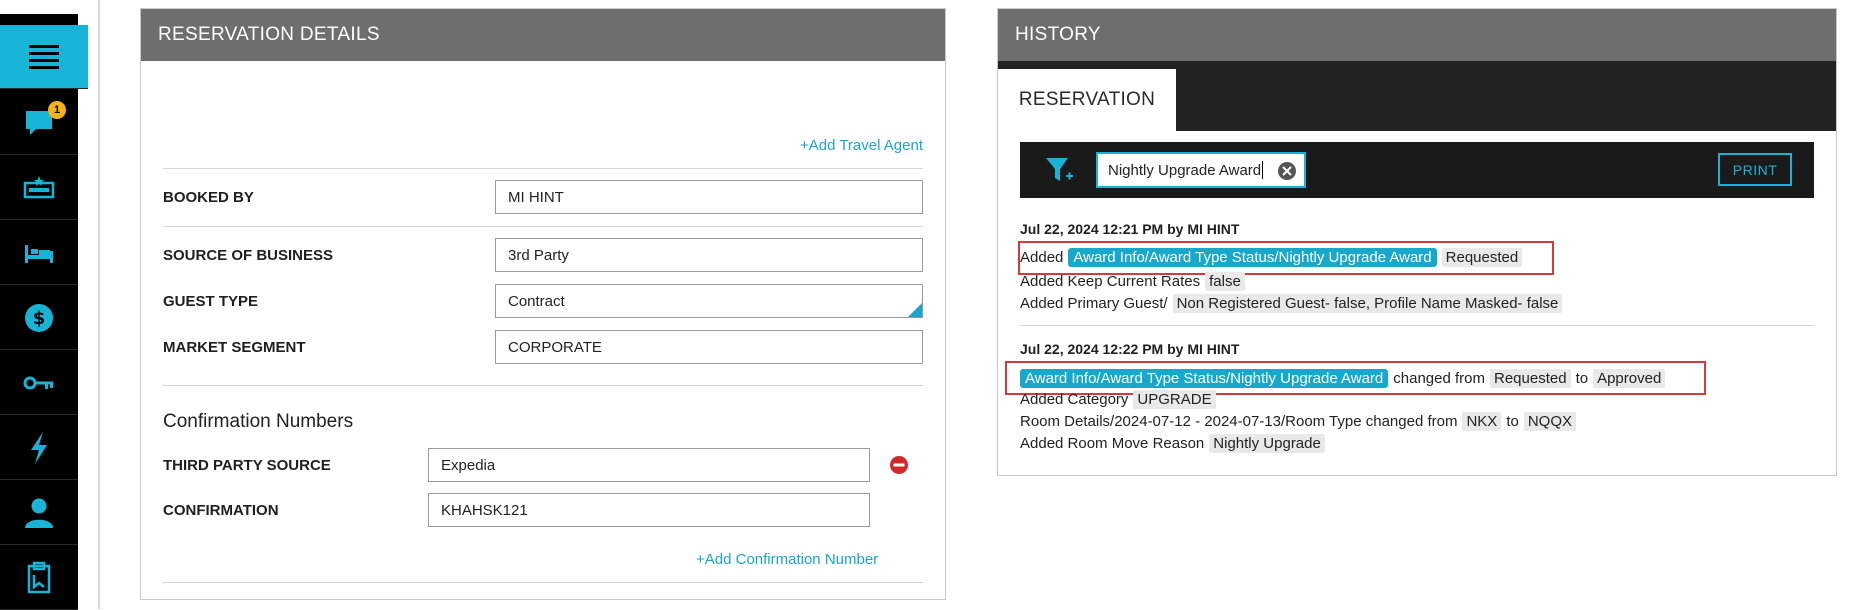 This screenshot has width=1858, height=610. What do you see at coordinates (248, 255) in the screenshot?
I see `source-of-business-label: SOURCE OF BUSINESS` at bounding box center [248, 255].